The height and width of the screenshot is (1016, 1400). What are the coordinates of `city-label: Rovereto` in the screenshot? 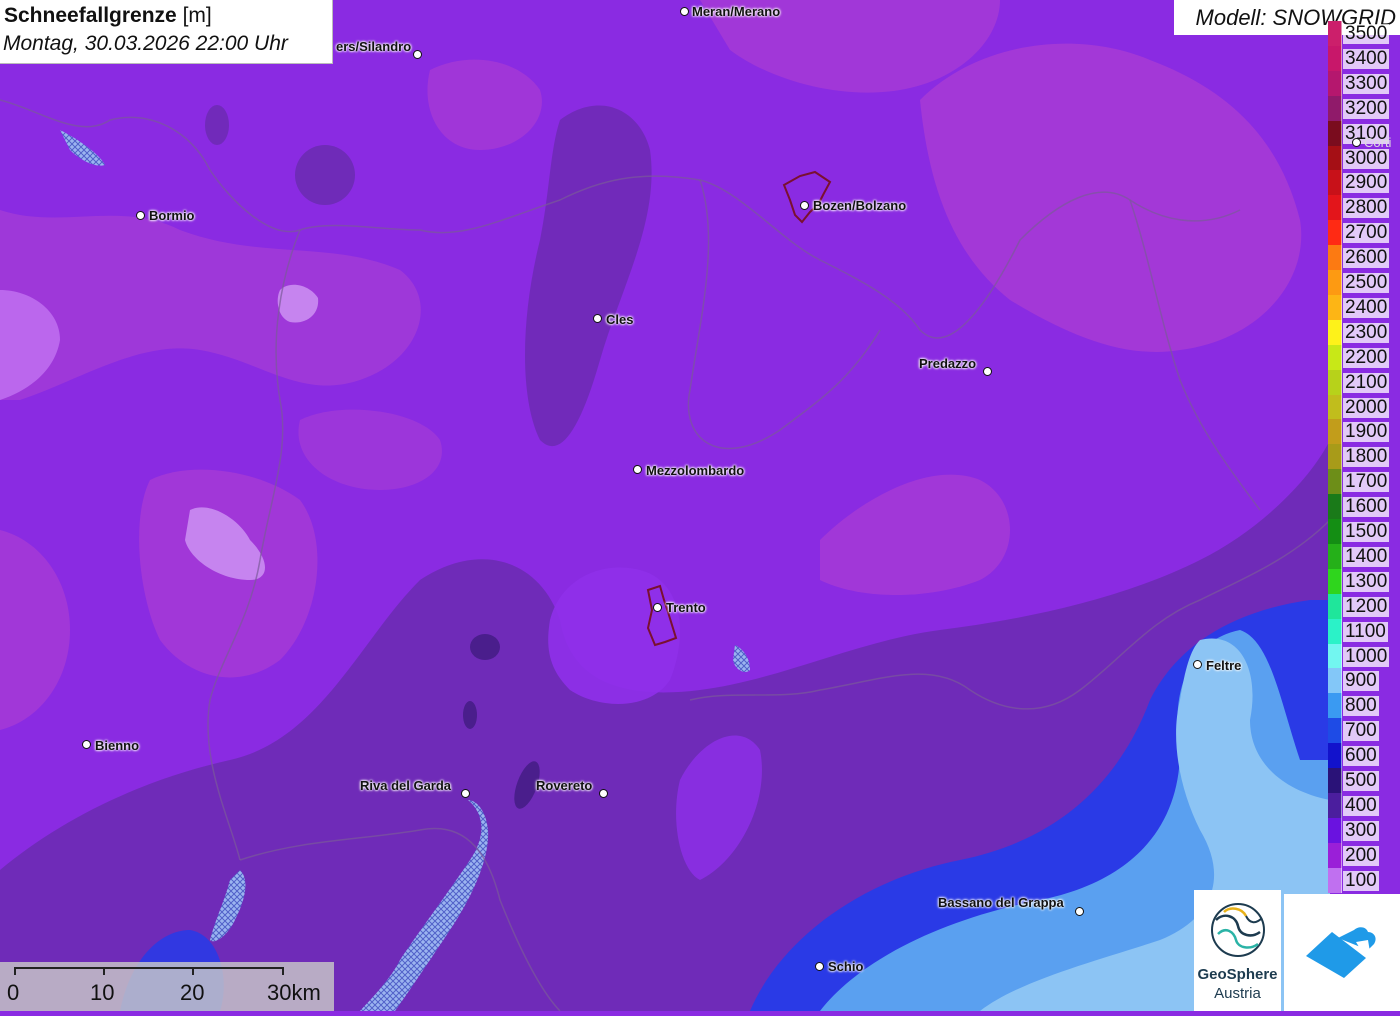 It's located at (564, 785).